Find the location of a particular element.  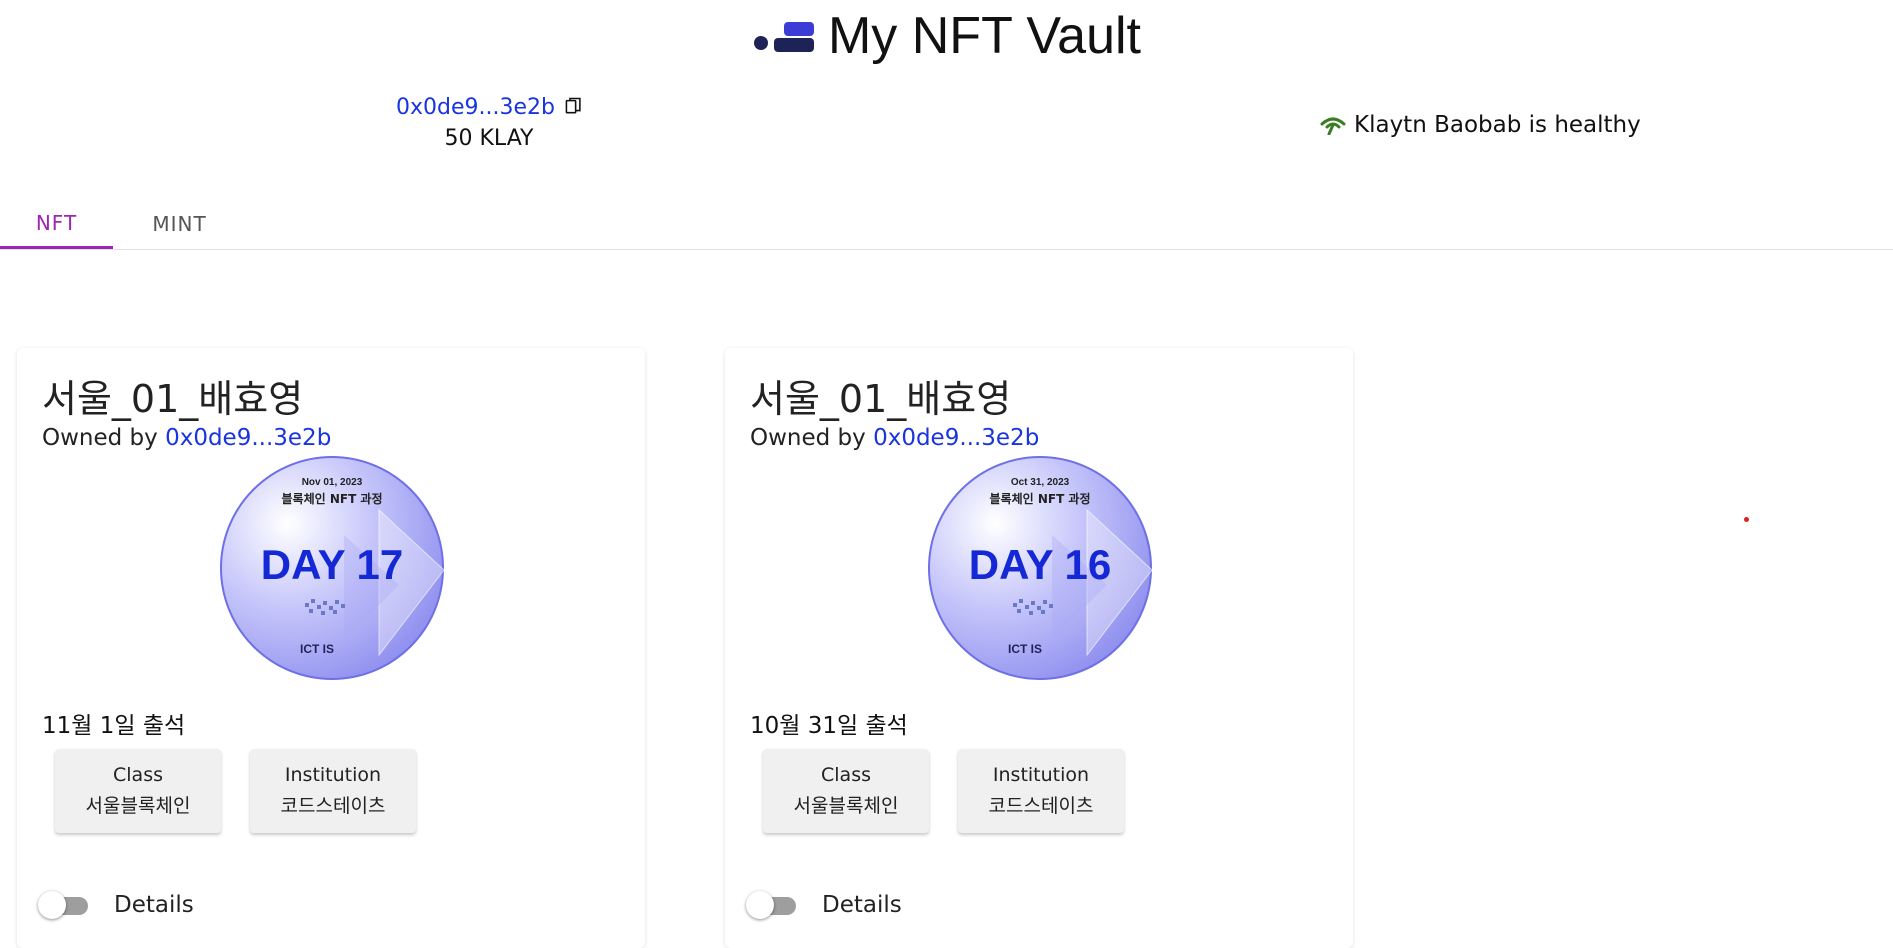

copy-icon is located at coordinates (573, 107).